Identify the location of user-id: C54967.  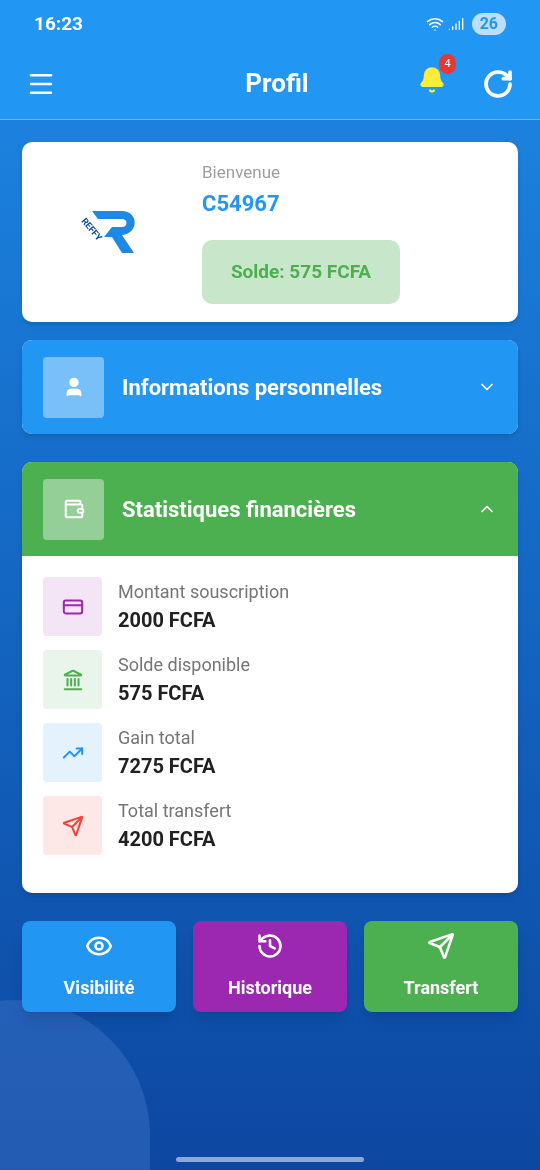
(241, 204).